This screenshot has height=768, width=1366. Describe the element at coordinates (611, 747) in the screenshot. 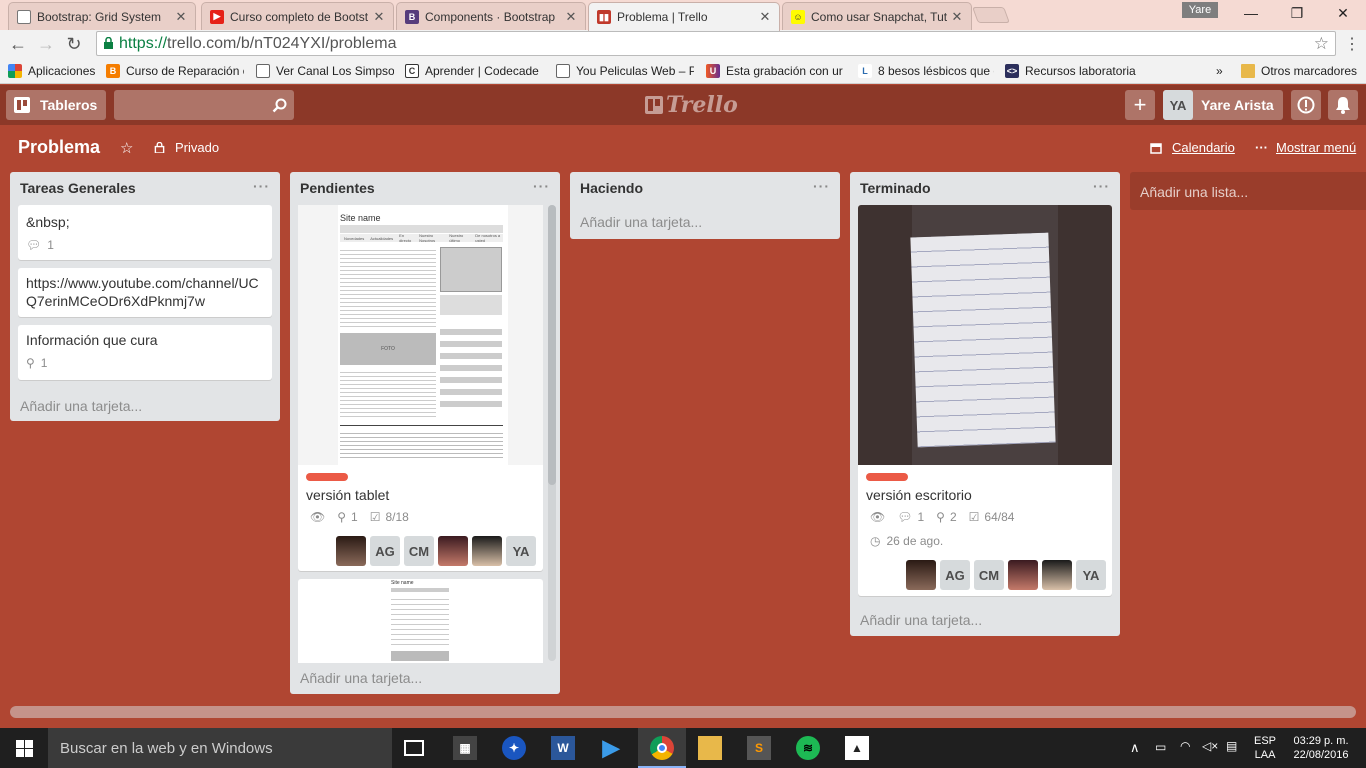

I see `media-player-icon: ▶` at that location.